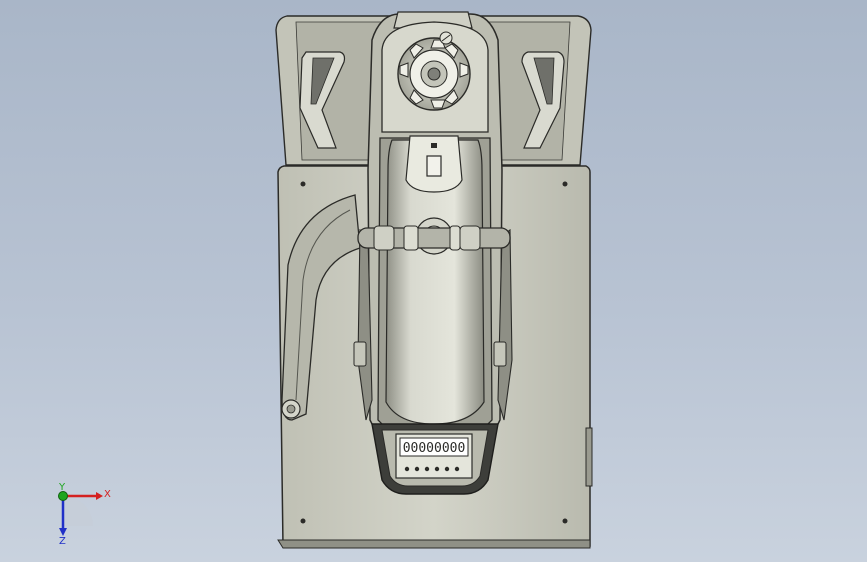 Image resolution: width=867 pixels, height=562 pixels. Describe the element at coordinates (434, 448) in the screenshot. I see `counter-digits: 00000000` at that location.